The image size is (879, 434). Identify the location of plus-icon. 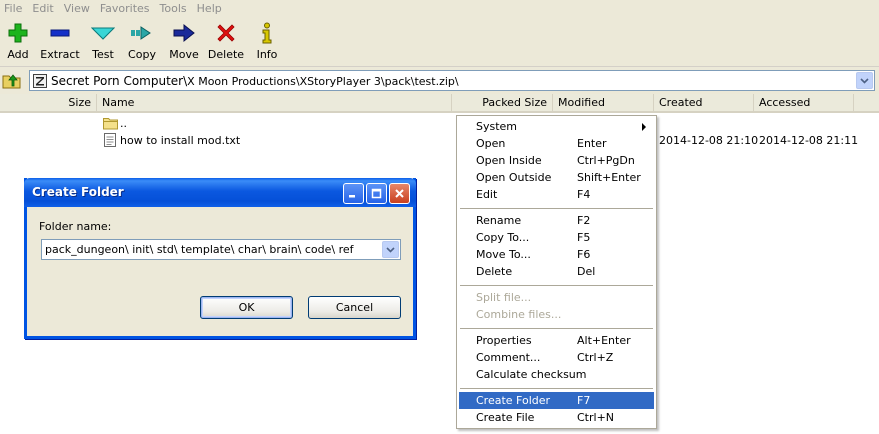
(18, 33).